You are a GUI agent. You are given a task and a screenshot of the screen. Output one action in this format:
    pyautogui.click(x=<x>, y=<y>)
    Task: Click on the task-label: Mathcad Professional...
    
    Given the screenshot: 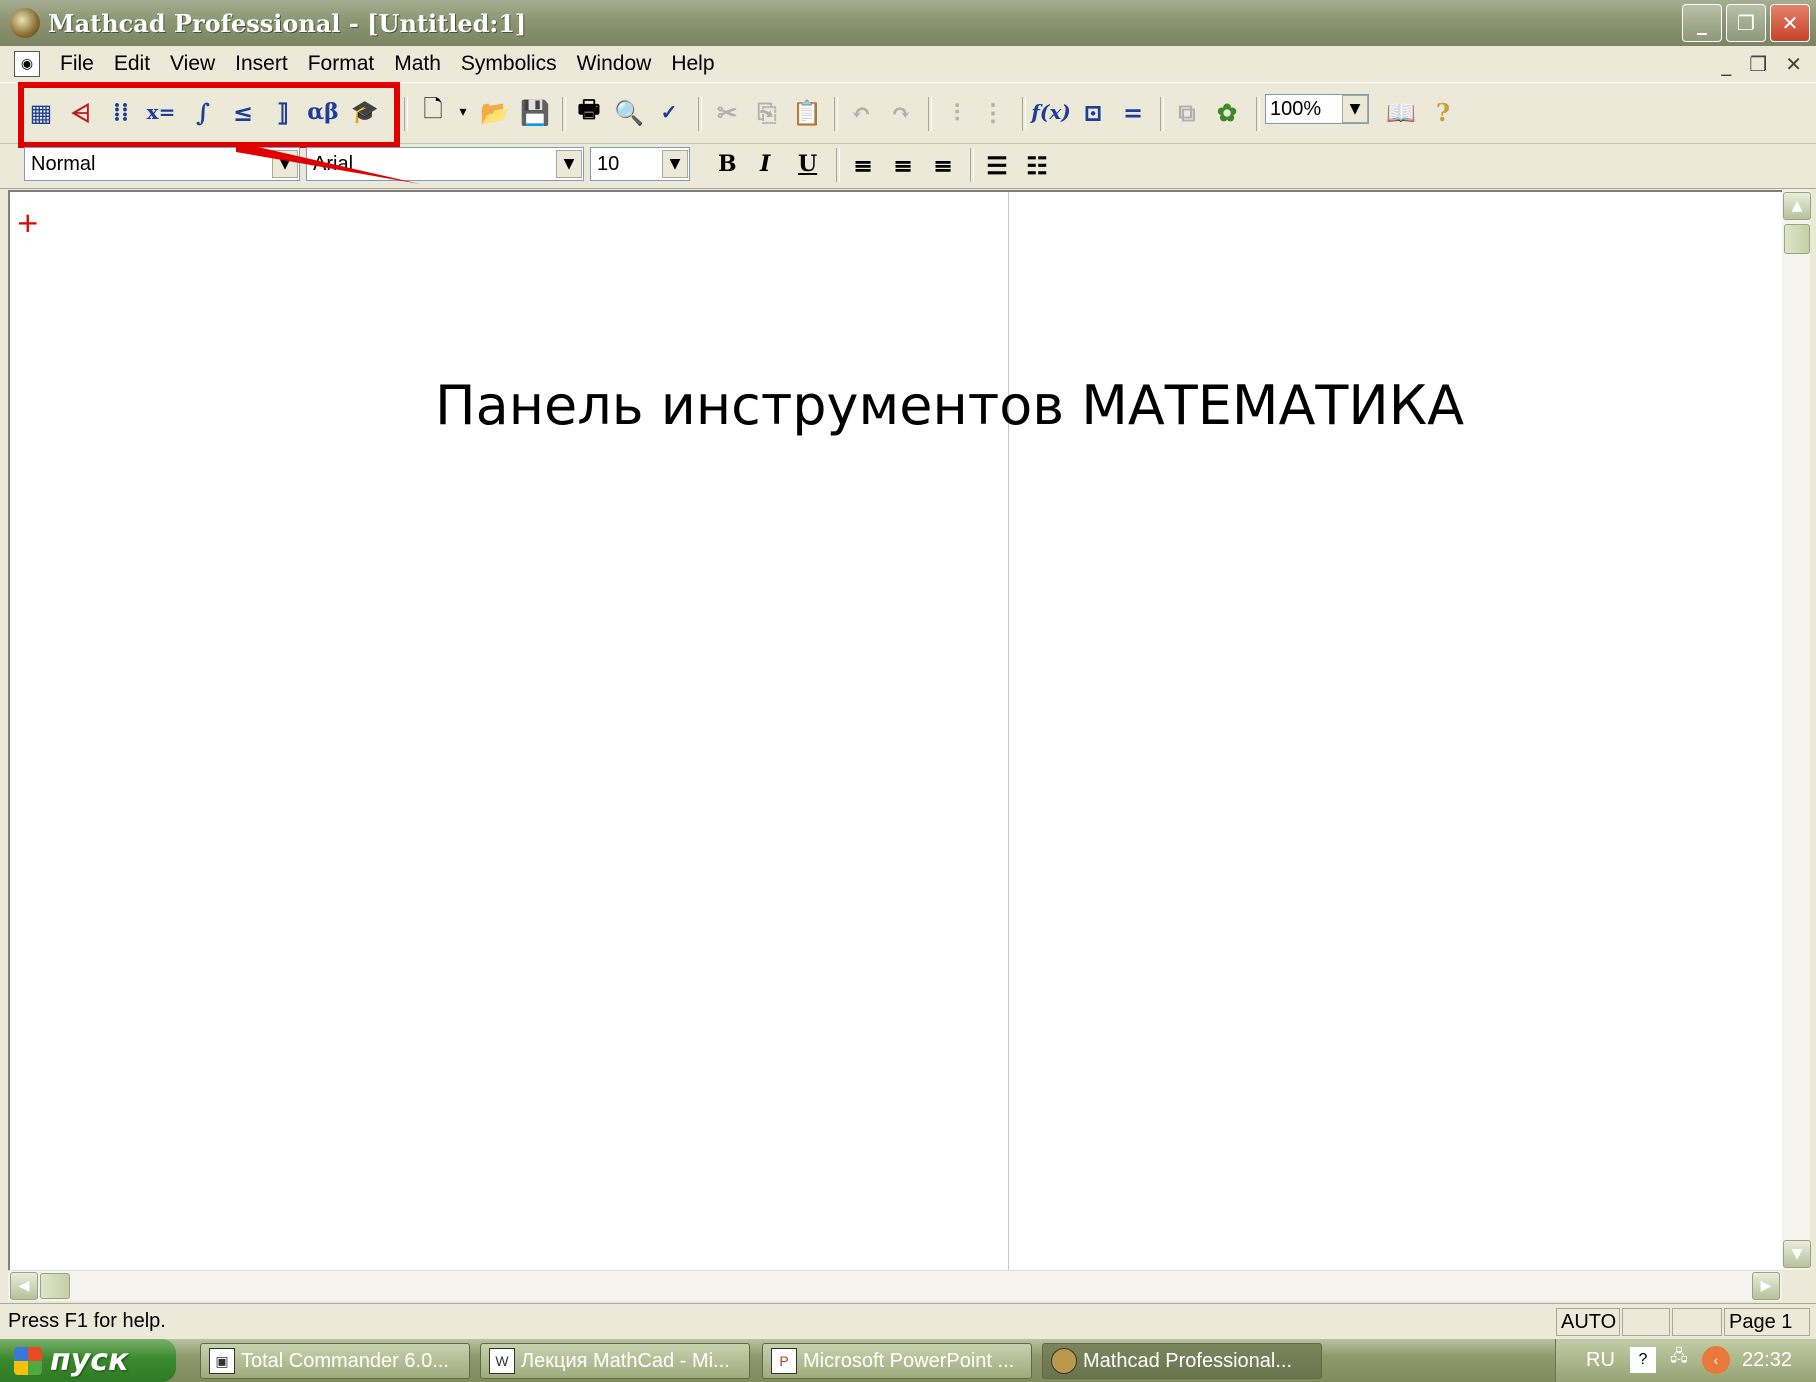 What is the action you would take?
    pyautogui.click(x=1187, y=1360)
    